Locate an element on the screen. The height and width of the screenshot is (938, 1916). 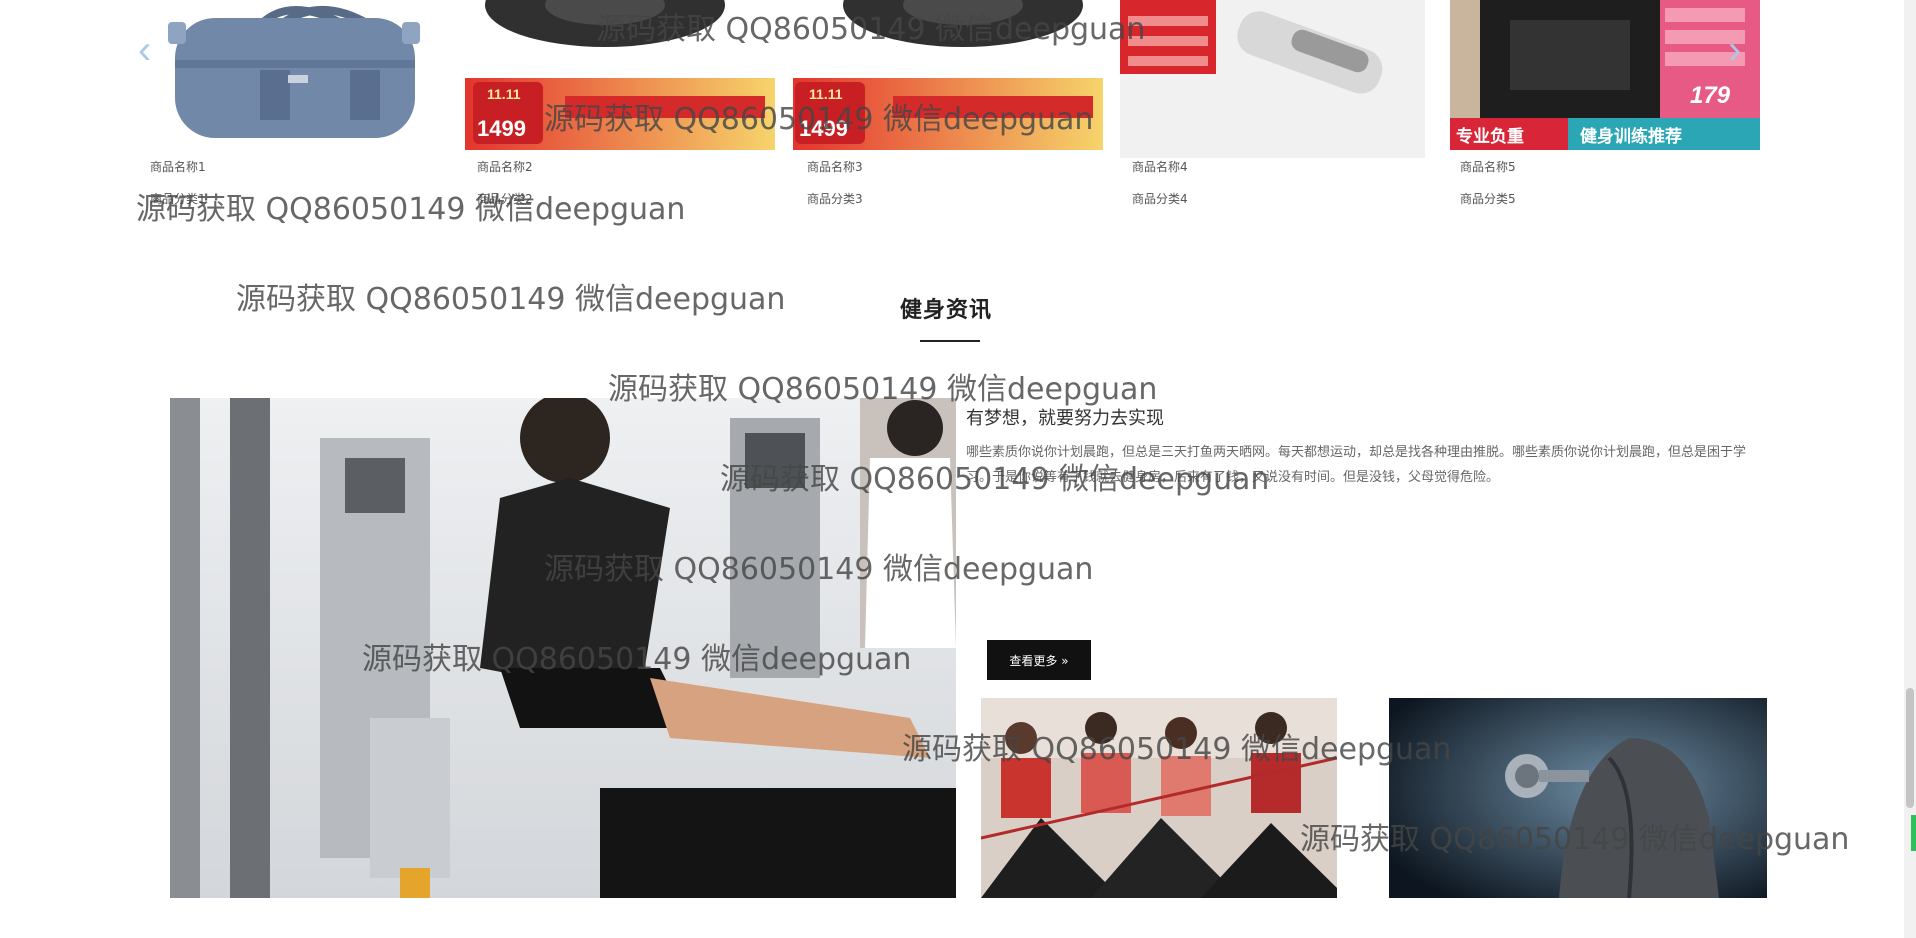
product-name: 商品名称3 is located at coordinates (835, 166).